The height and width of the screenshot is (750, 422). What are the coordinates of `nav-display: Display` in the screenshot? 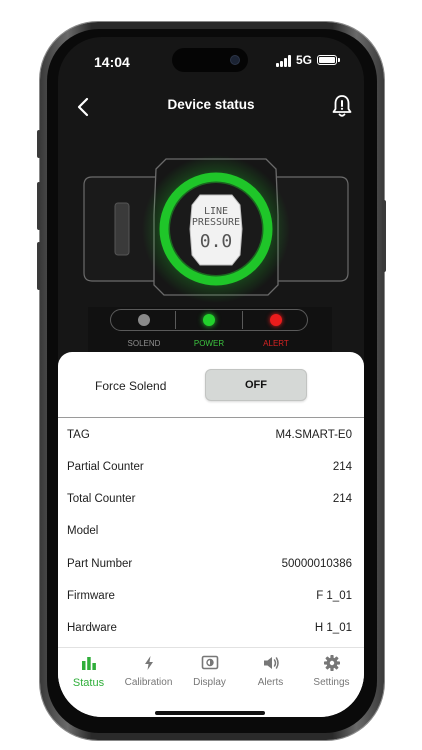 It's located at (209, 671).